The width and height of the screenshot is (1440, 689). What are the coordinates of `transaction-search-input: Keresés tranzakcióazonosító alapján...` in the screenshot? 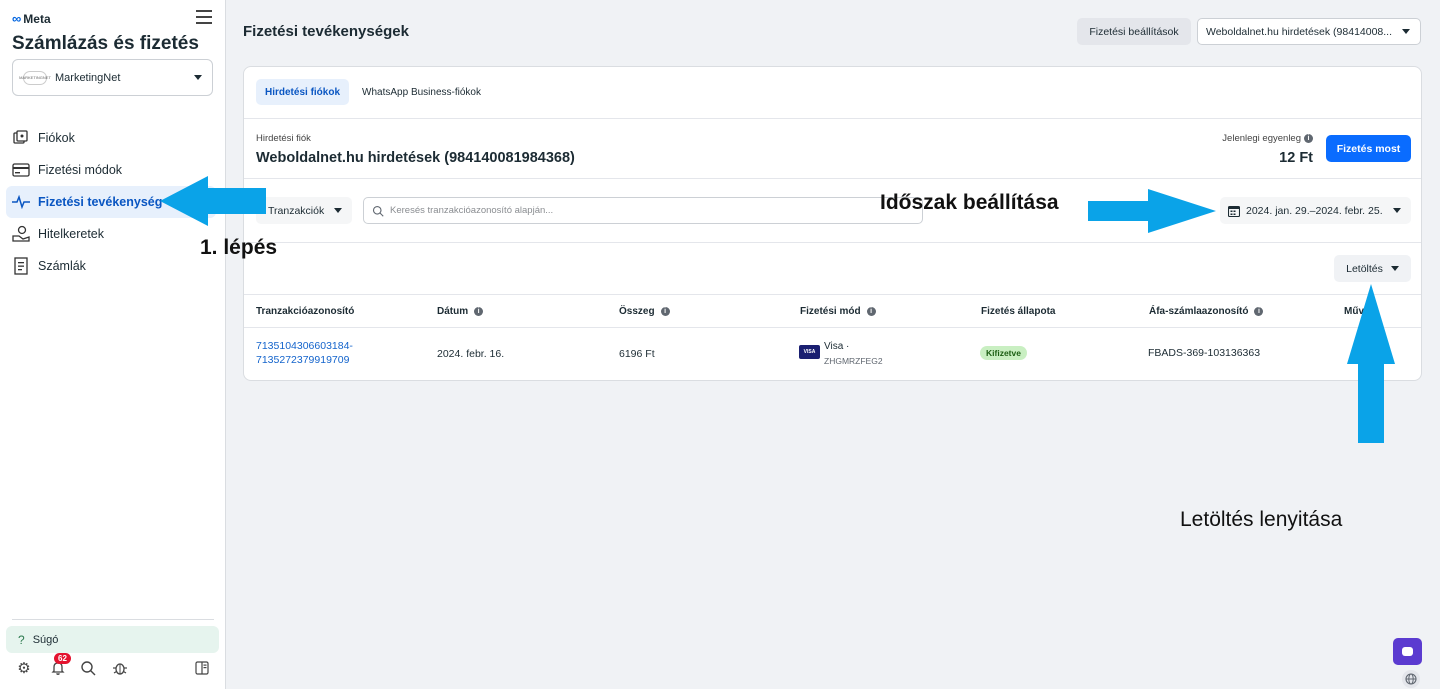 It's located at (643, 210).